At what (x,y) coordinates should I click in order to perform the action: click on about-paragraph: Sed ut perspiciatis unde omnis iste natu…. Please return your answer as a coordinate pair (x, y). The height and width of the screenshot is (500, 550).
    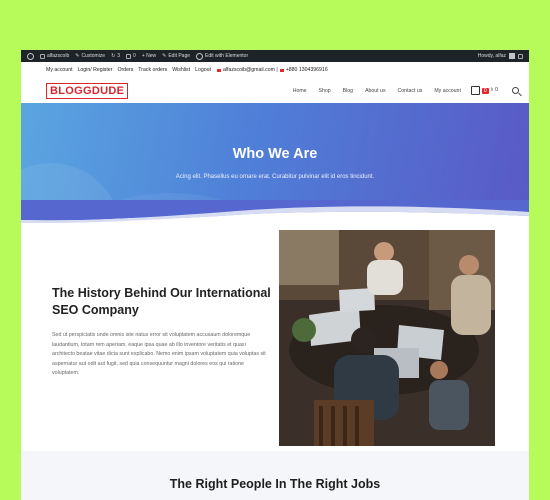
    Looking at the image, I should click on (159, 354).